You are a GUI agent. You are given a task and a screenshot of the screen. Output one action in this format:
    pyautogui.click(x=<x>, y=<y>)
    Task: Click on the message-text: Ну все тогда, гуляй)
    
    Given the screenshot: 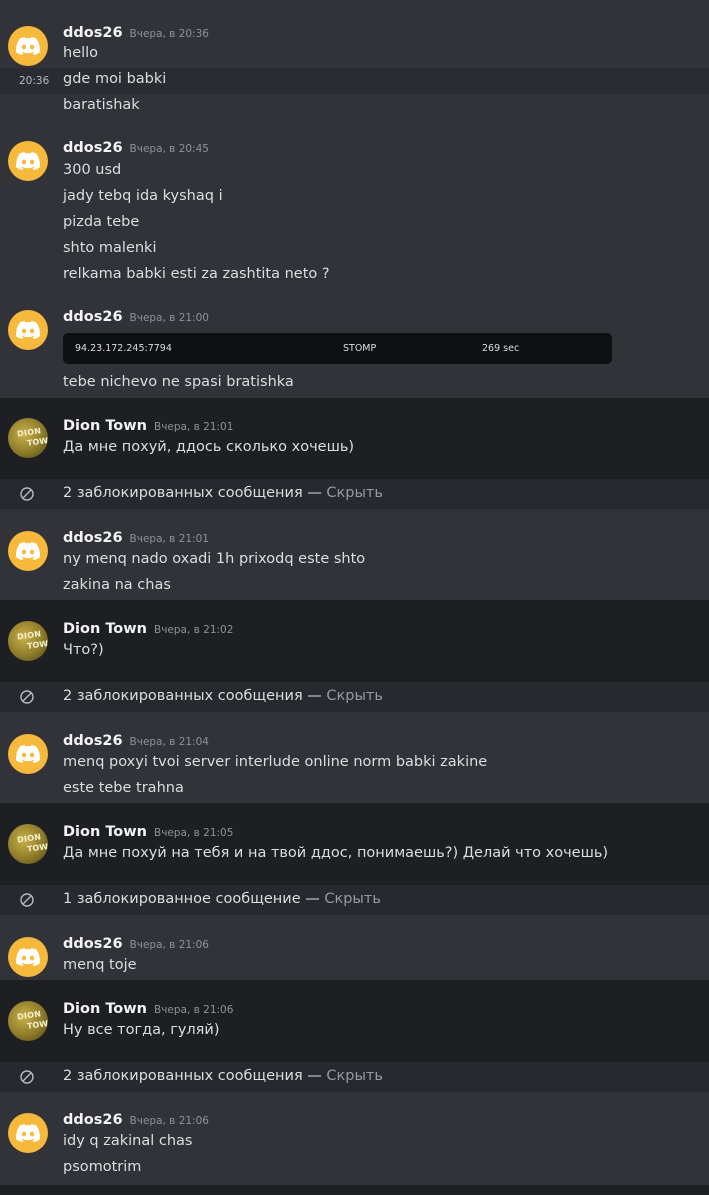 What is the action you would take?
    pyautogui.click(x=141, y=1030)
    